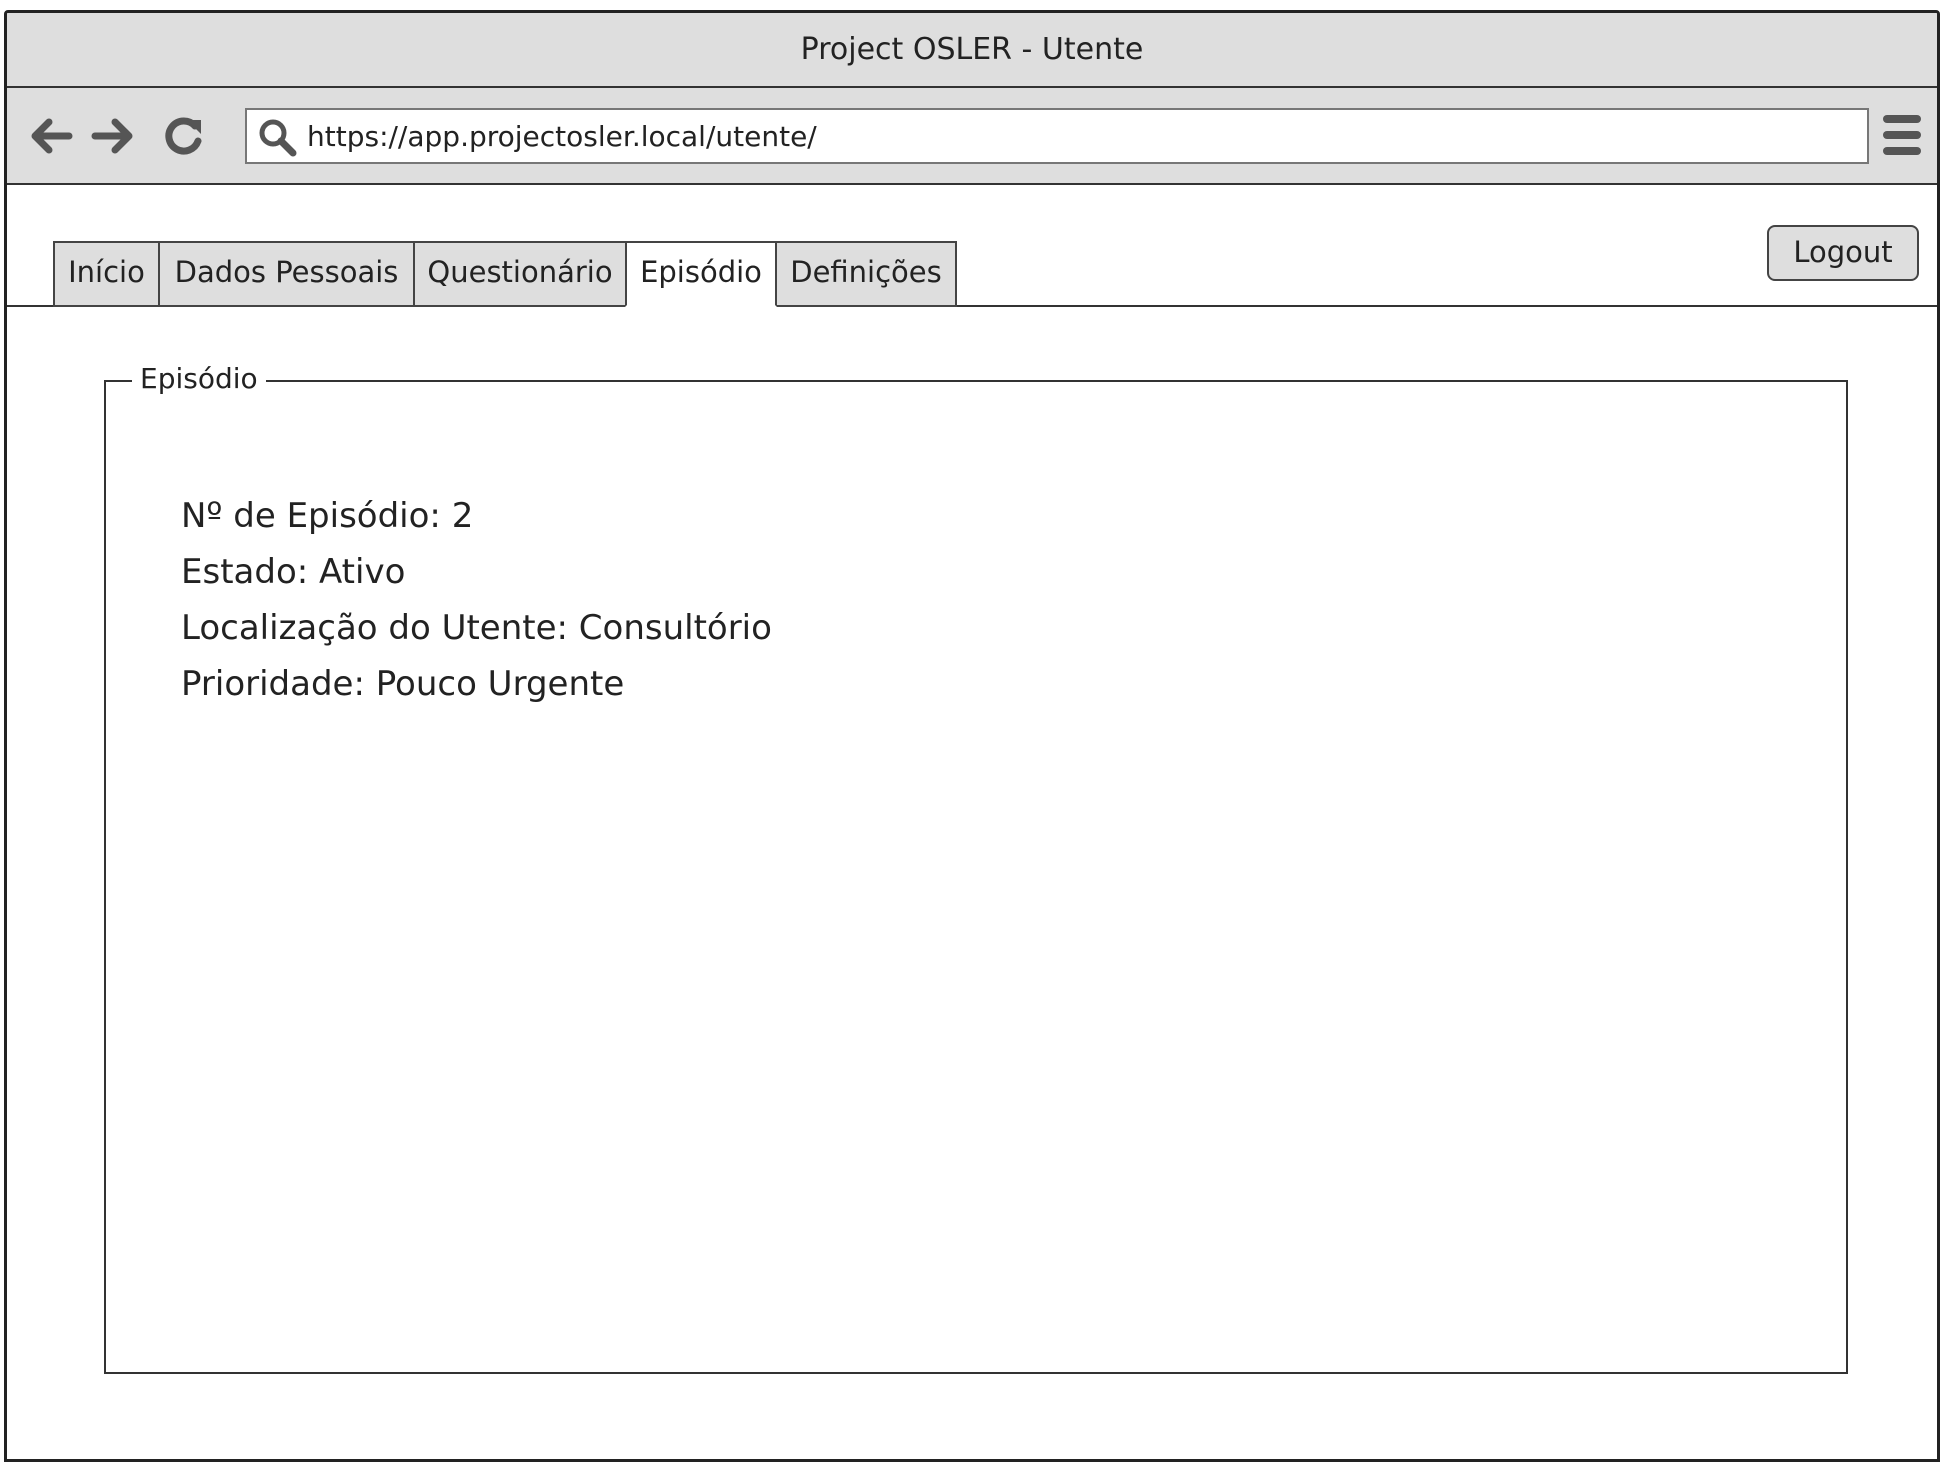  I want to click on episode-panel-title: Episódio, so click(199, 379).